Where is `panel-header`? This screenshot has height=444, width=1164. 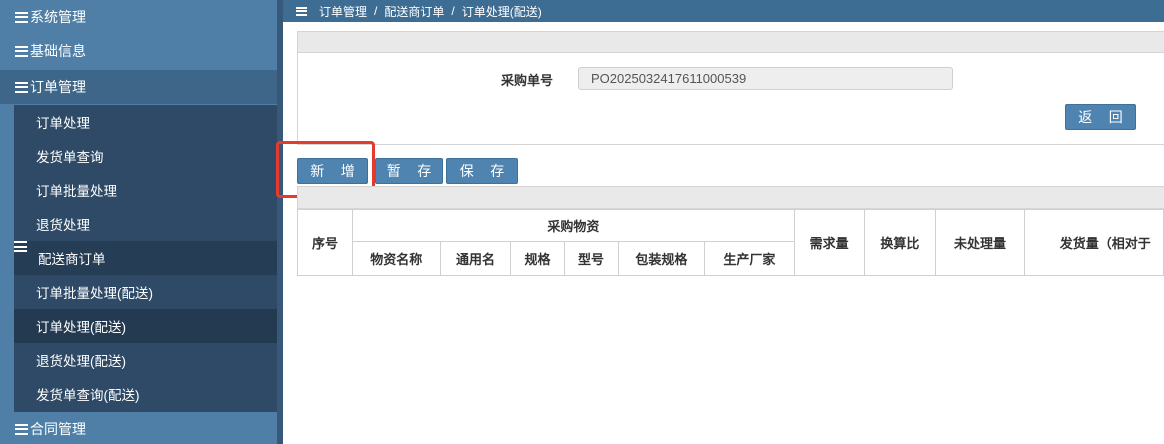
panel-header is located at coordinates (730, 42).